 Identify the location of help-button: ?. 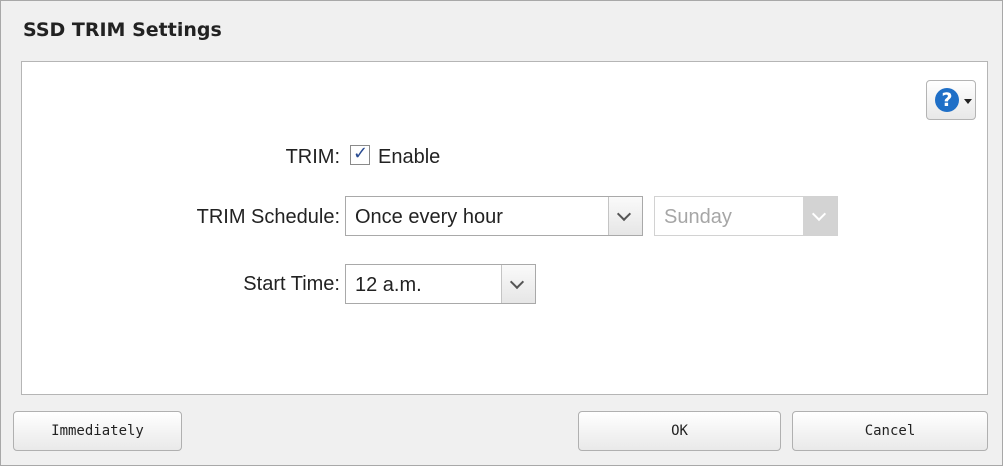
(951, 100).